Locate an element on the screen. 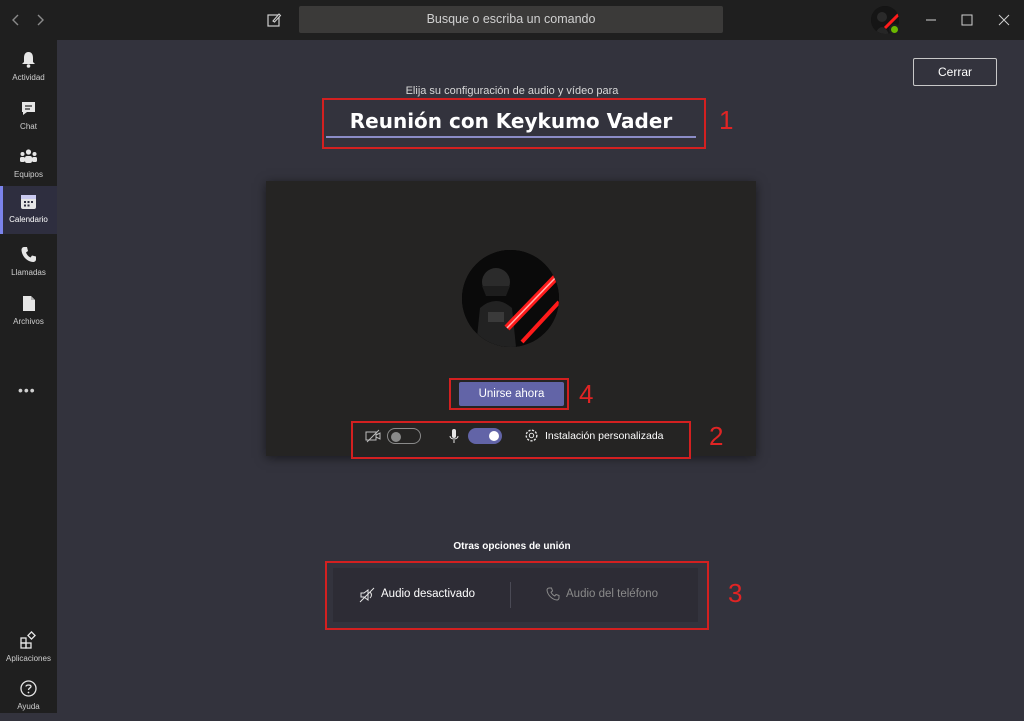  rail-item-files: Archivos is located at coordinates (28, 312).